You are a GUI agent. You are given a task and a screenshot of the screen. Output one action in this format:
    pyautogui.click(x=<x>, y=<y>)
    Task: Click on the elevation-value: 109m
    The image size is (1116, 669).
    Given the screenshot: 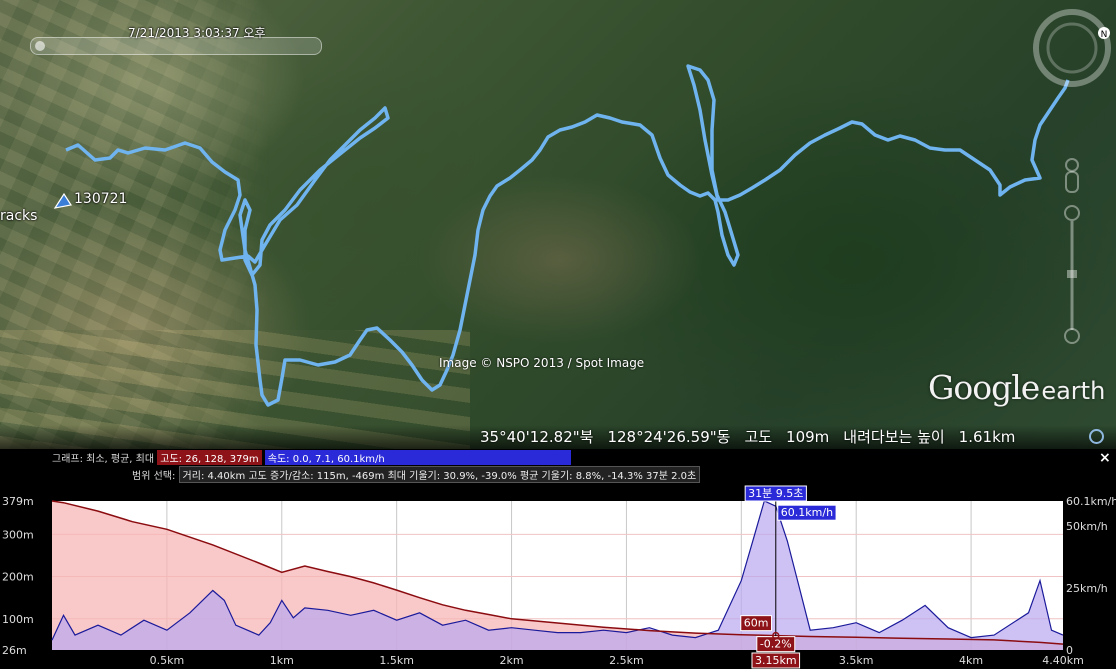 What is the action you would take?
    pyautogui.click(x=808, y=437)
    